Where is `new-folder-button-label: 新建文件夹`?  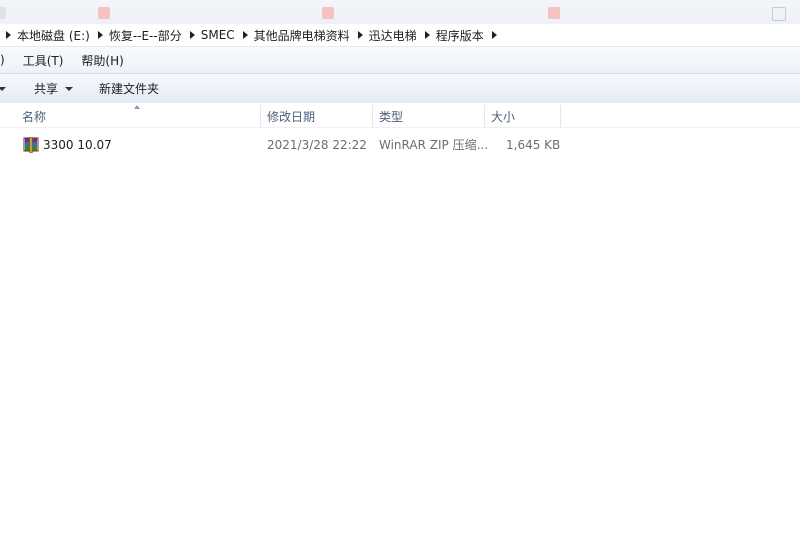
new-folder-button-label: 新建文件夹 is located at coordinates (129, 89).